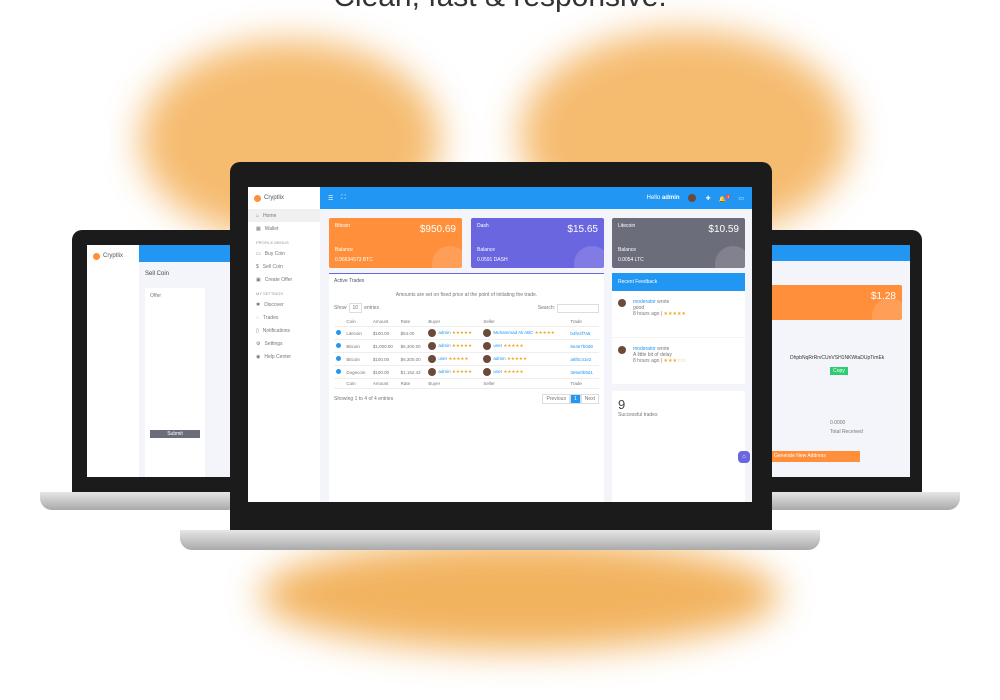 This screenshot has width=1000, height=700. I want to click on label: Notifications, so click(276, 330).